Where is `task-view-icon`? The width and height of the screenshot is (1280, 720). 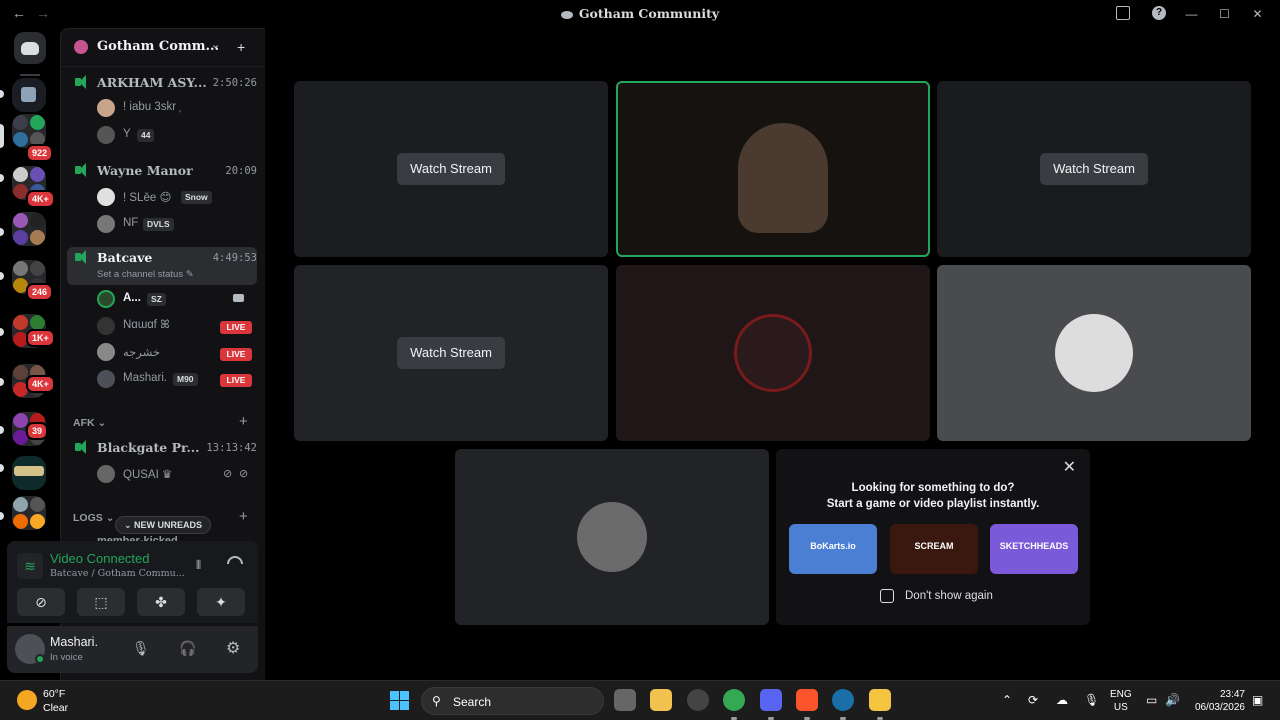 task-view-icon is located at coordinates (625, 700).